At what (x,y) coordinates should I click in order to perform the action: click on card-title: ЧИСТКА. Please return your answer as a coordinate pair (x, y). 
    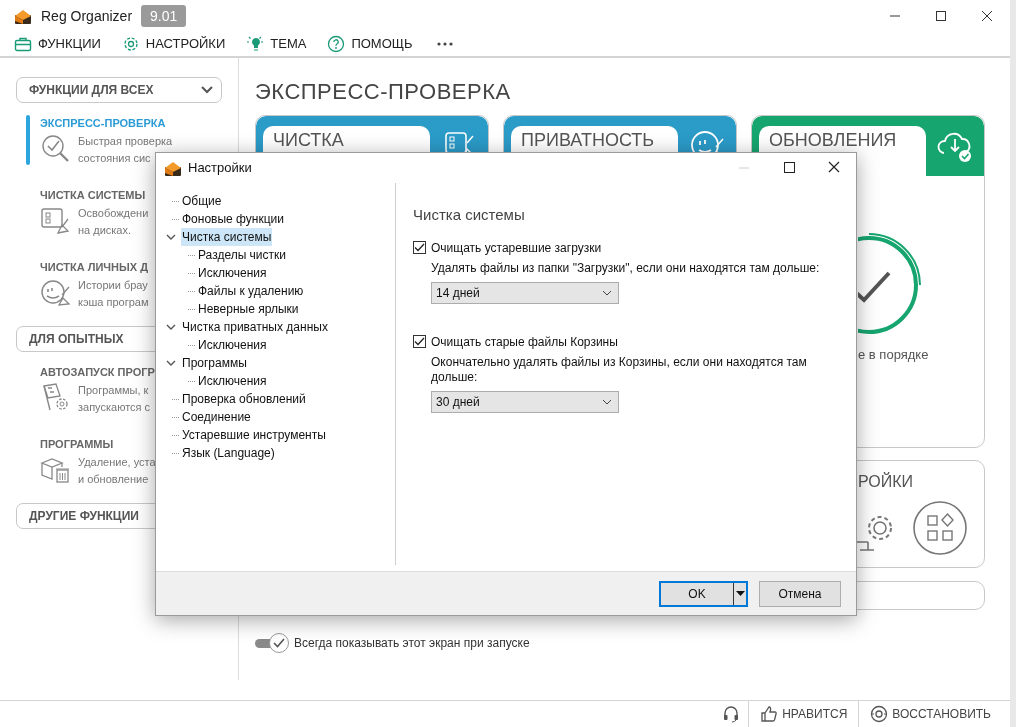
    Looking at the image, I should click on (308, 140).